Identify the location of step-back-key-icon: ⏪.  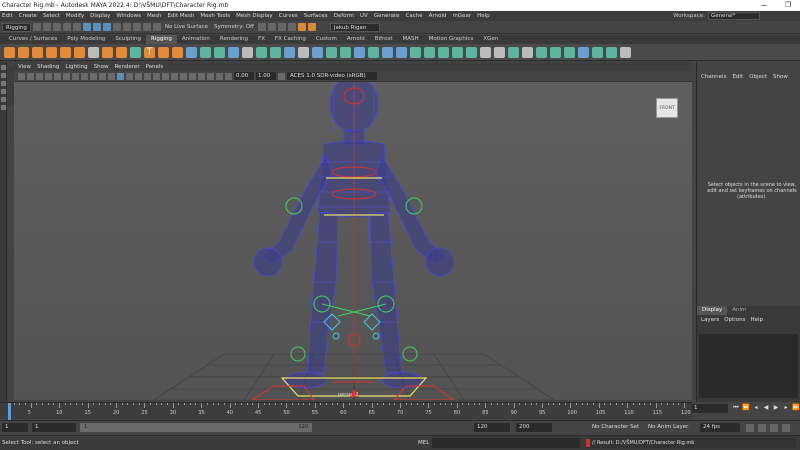
(746, 408).